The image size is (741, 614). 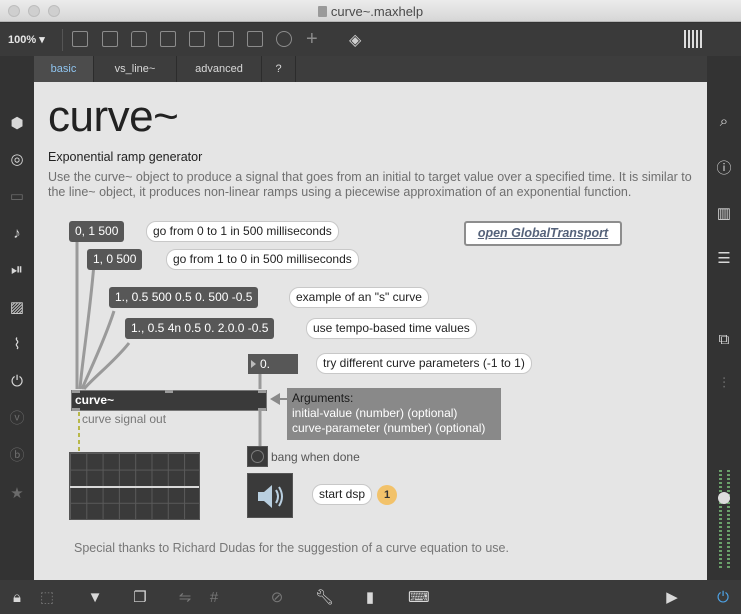 What do you see at coordinates (17, 270) in the screenshot?
I see `media-icon: ⏯` at bounding box center [17, 270].